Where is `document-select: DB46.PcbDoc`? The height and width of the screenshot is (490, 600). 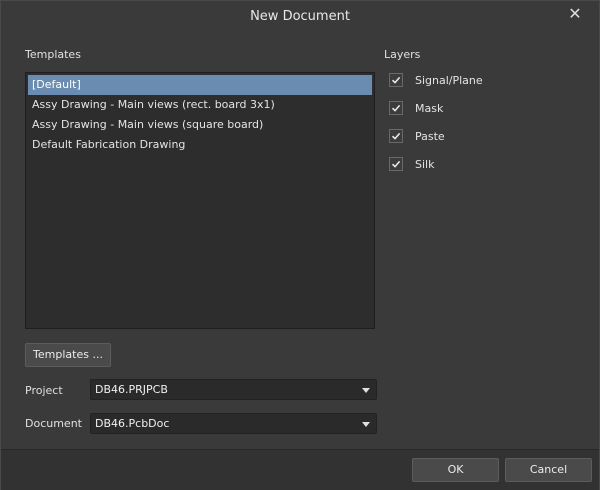
document-select: DB46.PcbDoc is located at coordinates (233, 423).